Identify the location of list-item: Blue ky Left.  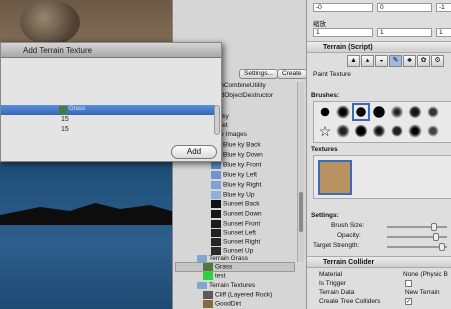
(234, 176).